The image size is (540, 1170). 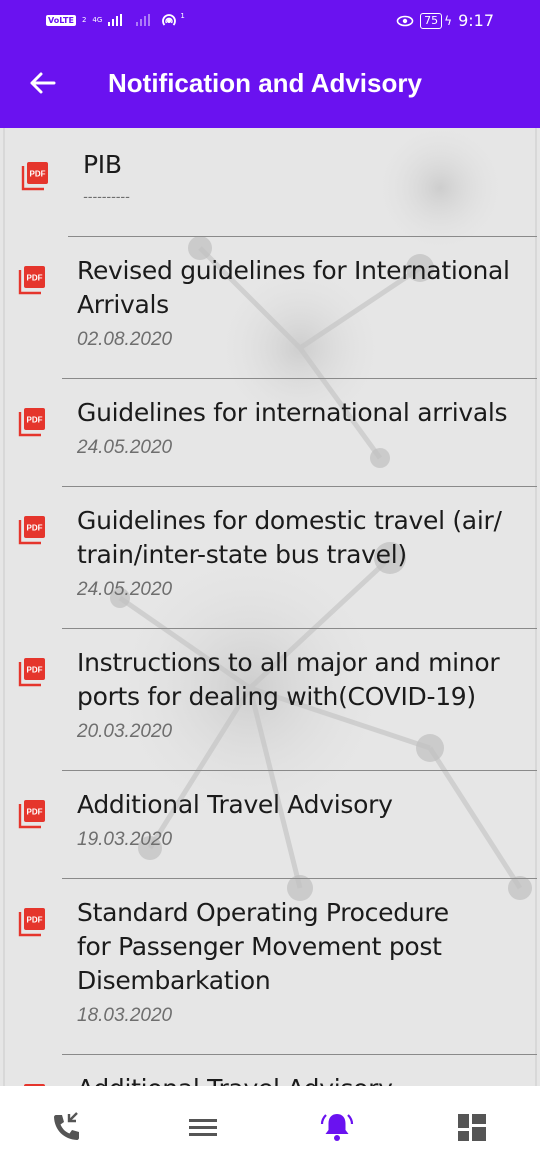 What do you see at coordinates (270, 182) in the screenshot?
I see `list-item: PDF PIB ----------` at bounding box center [270, 182].